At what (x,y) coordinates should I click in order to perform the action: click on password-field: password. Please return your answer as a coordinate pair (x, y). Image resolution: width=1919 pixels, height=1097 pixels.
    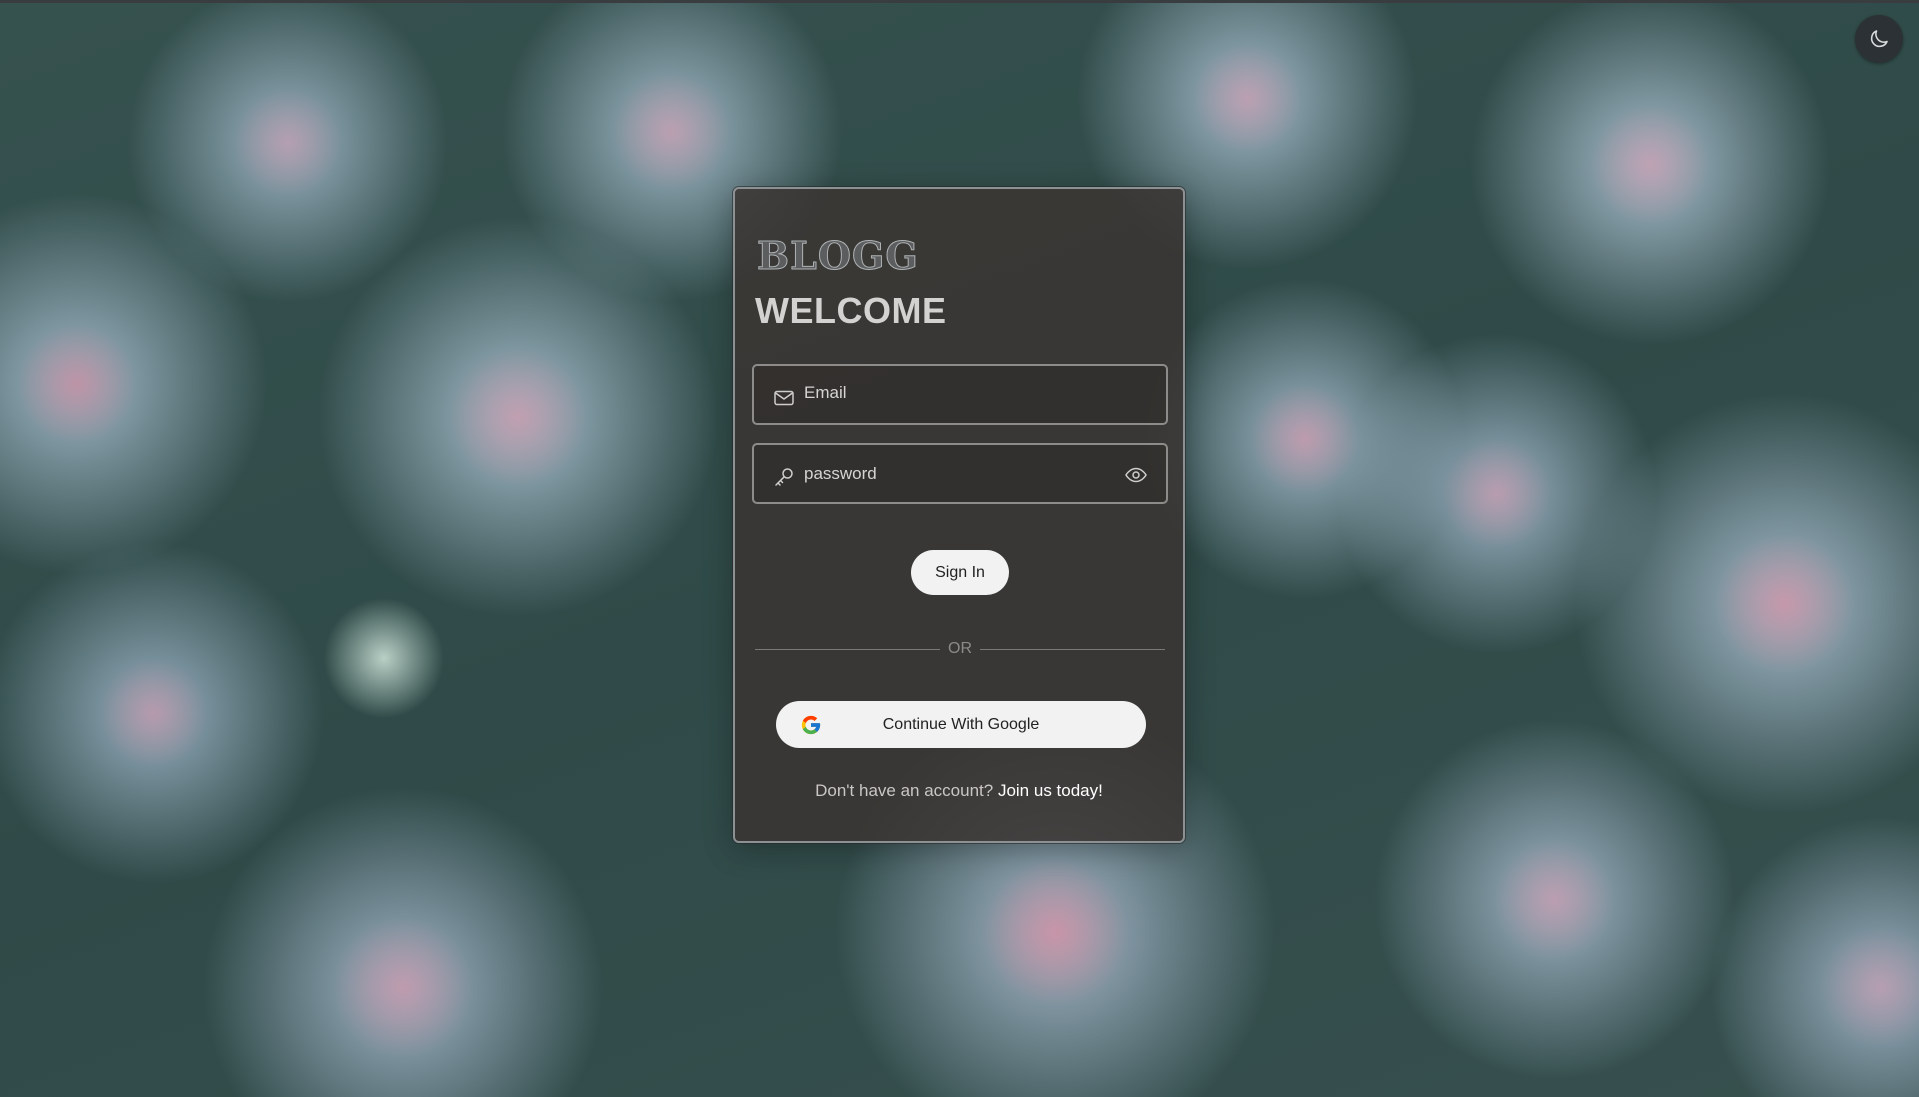
    Looking at the image, I should click on (960, 473).